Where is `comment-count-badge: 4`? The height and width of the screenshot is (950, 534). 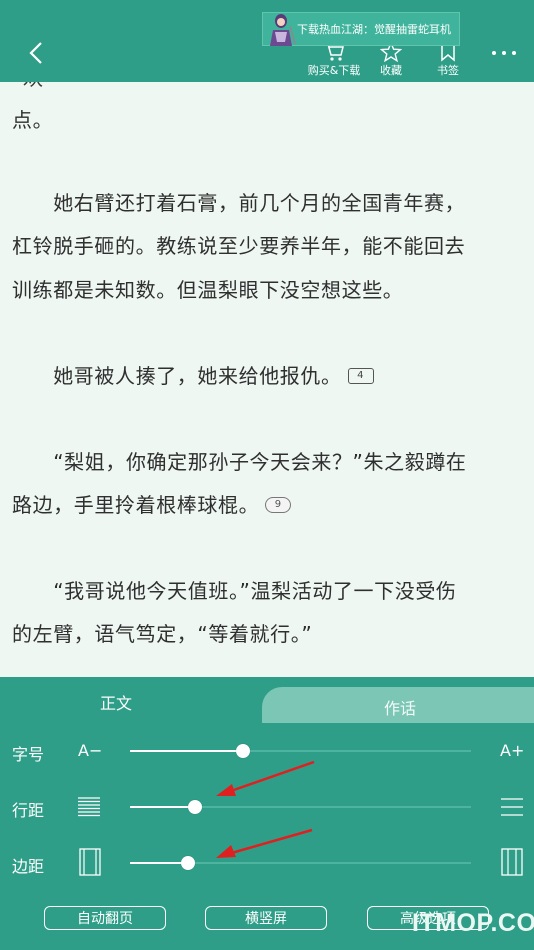 comment-count-badge: 4 is located at coordinates (360, 375).